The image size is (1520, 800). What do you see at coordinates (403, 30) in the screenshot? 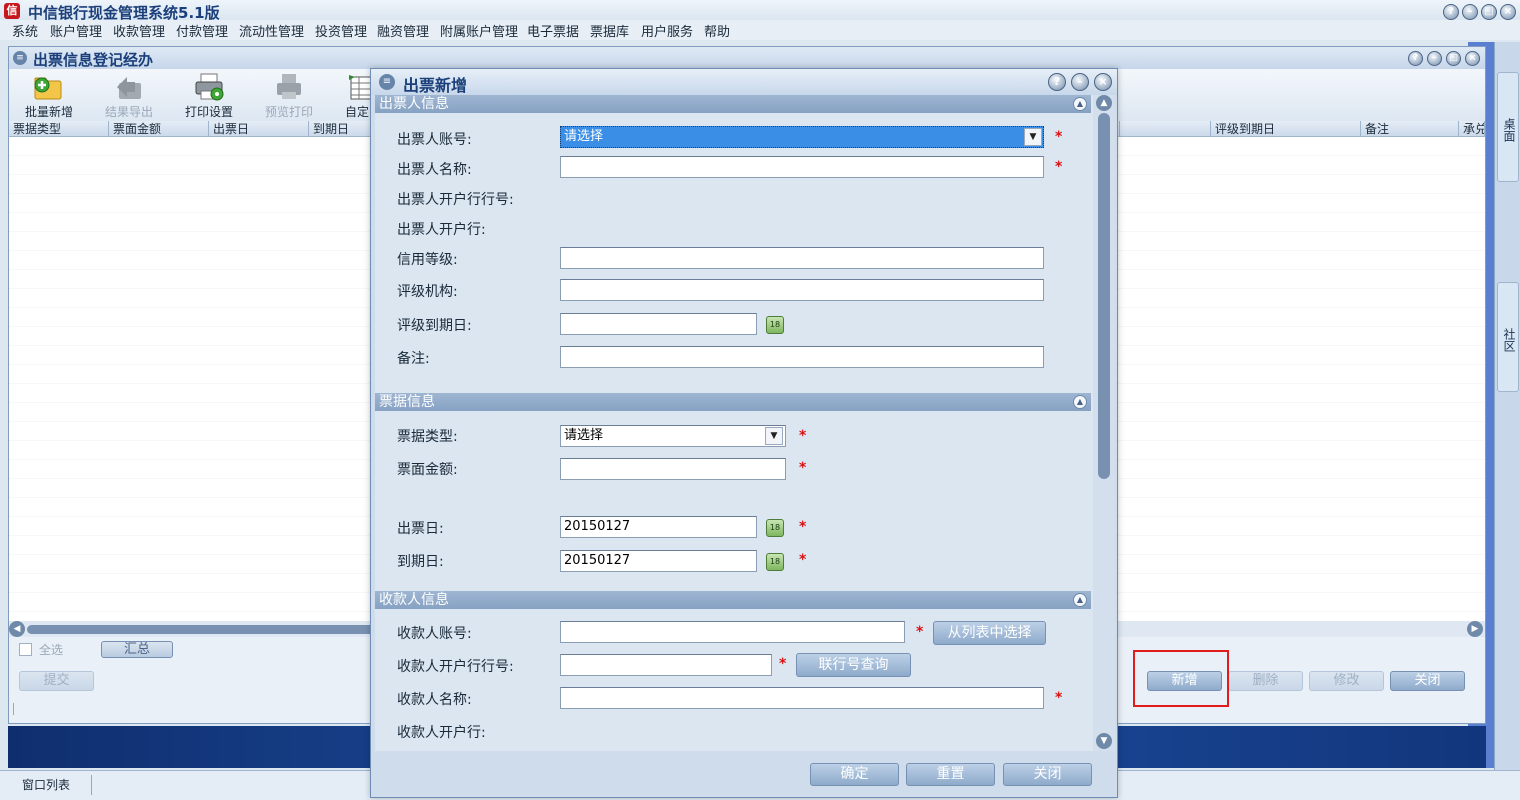
I see `menu-item-financing: 融资管理` at bounding box center [403, 30].